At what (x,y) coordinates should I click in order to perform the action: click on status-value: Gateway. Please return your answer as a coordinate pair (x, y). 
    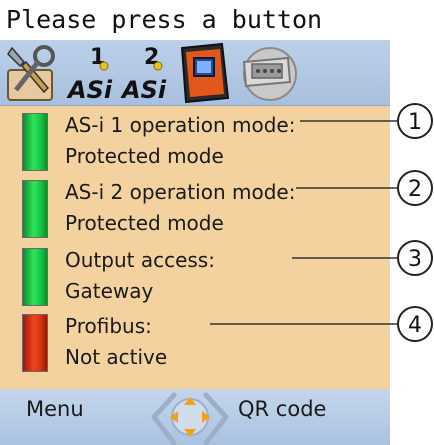
    Looking at the image, I should click on (109, 291).